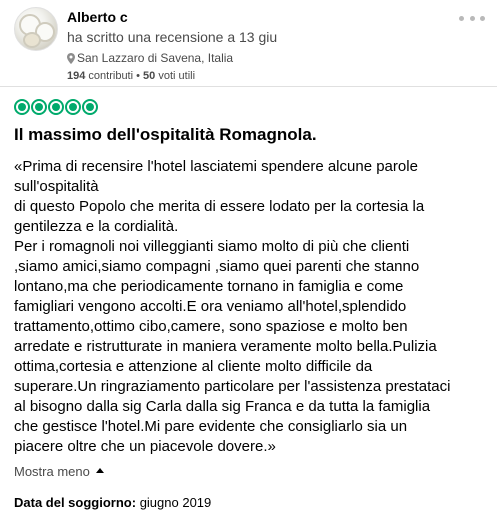 The width and height of the screenshot is (497, 524). What do you see at coordinates (99, 470) in the screenshot?
I see `caret-up-icon` at bounding box center [99, 470].